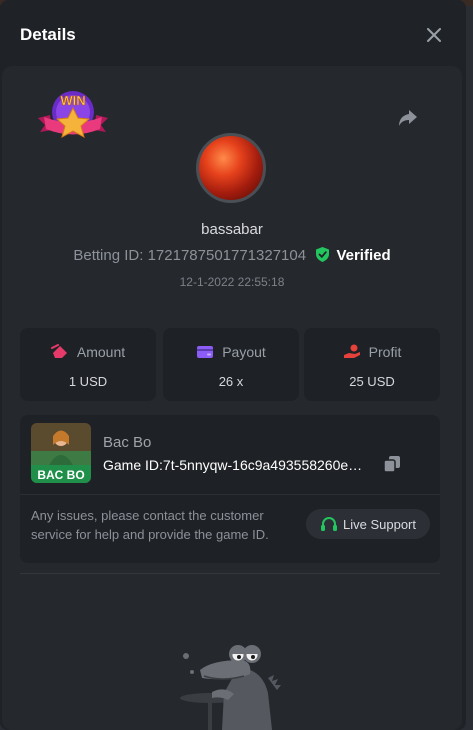 The image size is (473, 730). Describe the element at coordinates (372, 381) in the screenshot. I see `stat-value-profit: 25 USD` at that location.